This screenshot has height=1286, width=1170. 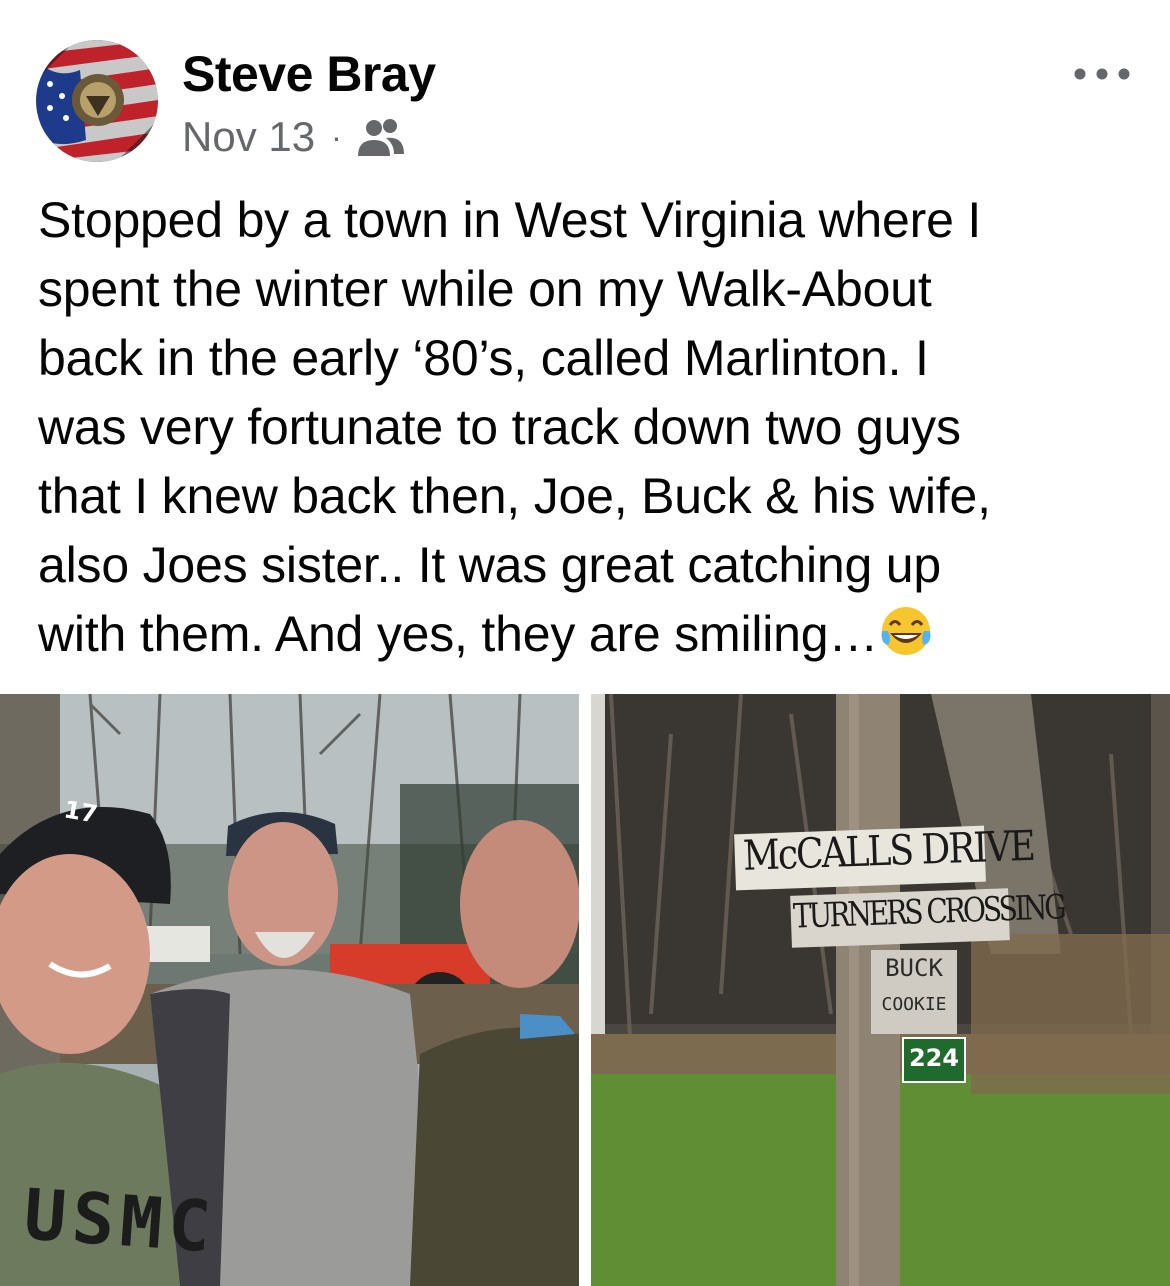 What do you see at coordinates (888, 851) in the screenshot?
I see `sign-mccalls-drive: McCALLS DRIVE` at bounding box center [888, 851].